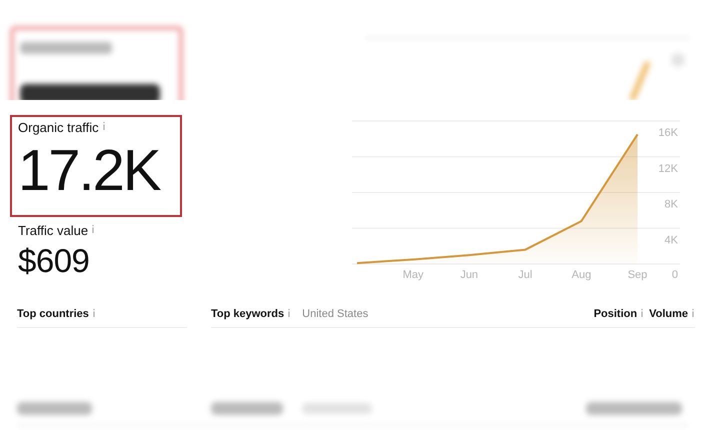 The image size is (712, 430). I want to click on x-axis-label: Sep, so click(638, 275).